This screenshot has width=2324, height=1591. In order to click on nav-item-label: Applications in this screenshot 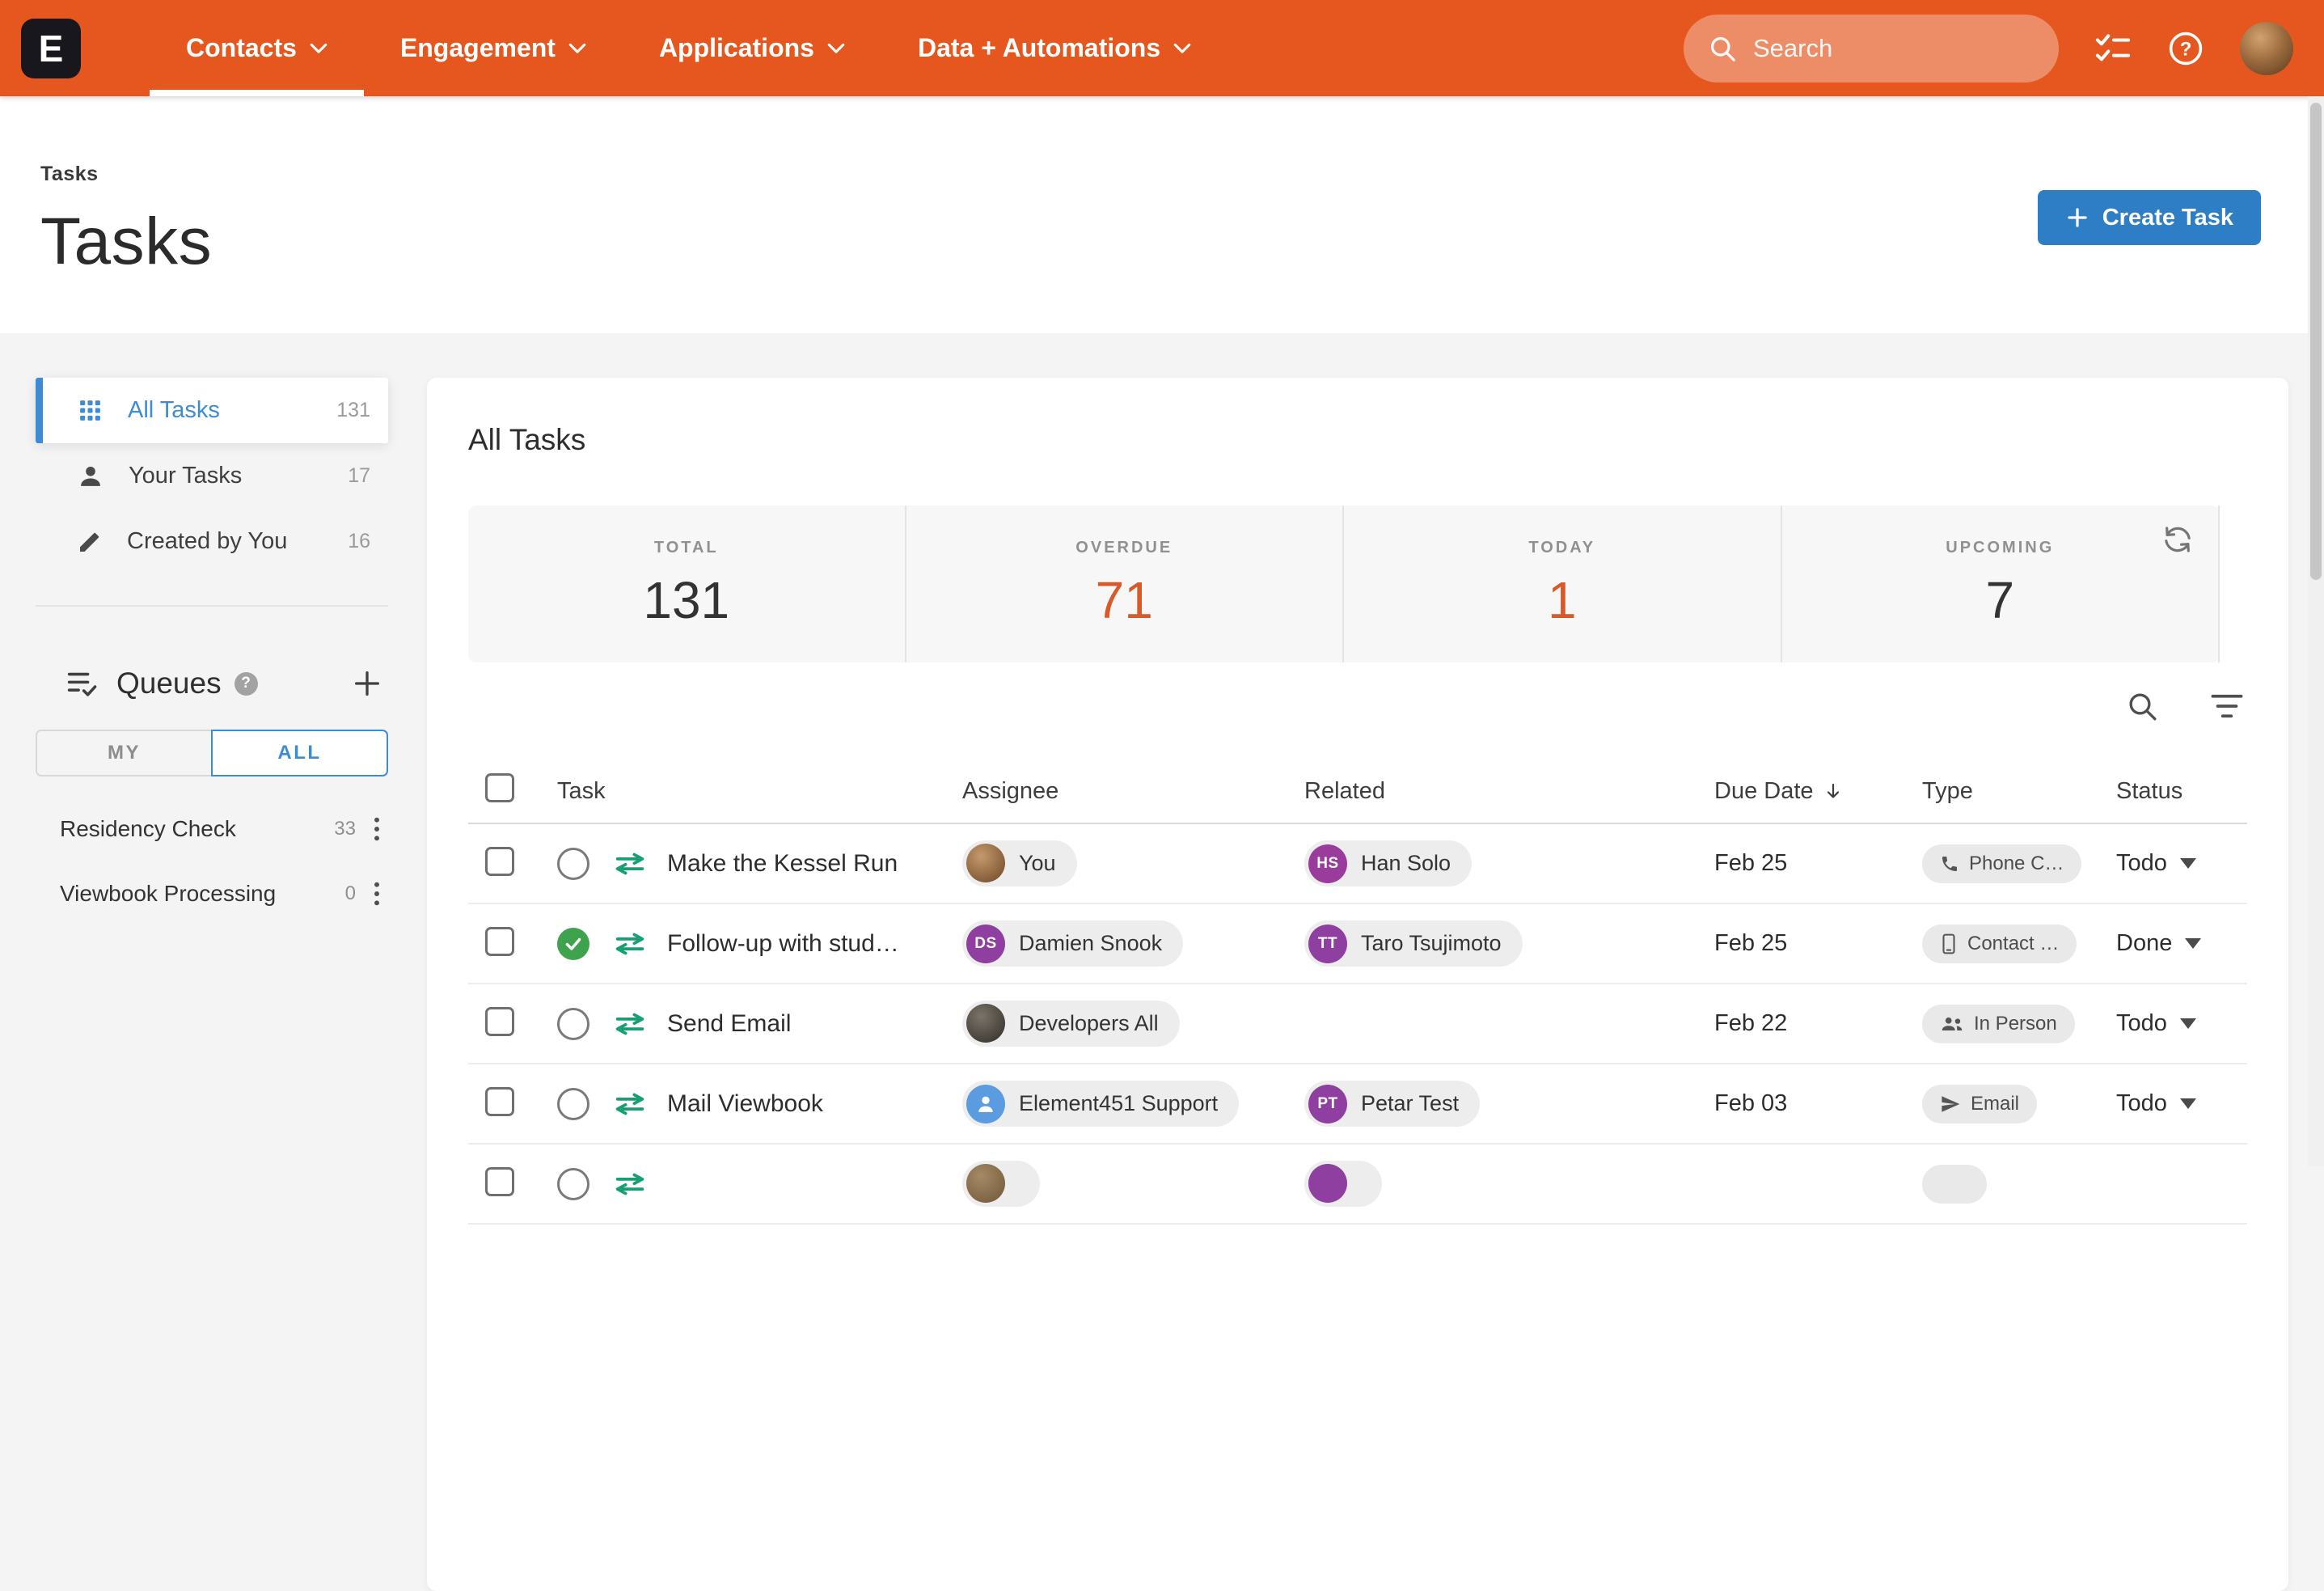, I will do `click(736, 48)`.